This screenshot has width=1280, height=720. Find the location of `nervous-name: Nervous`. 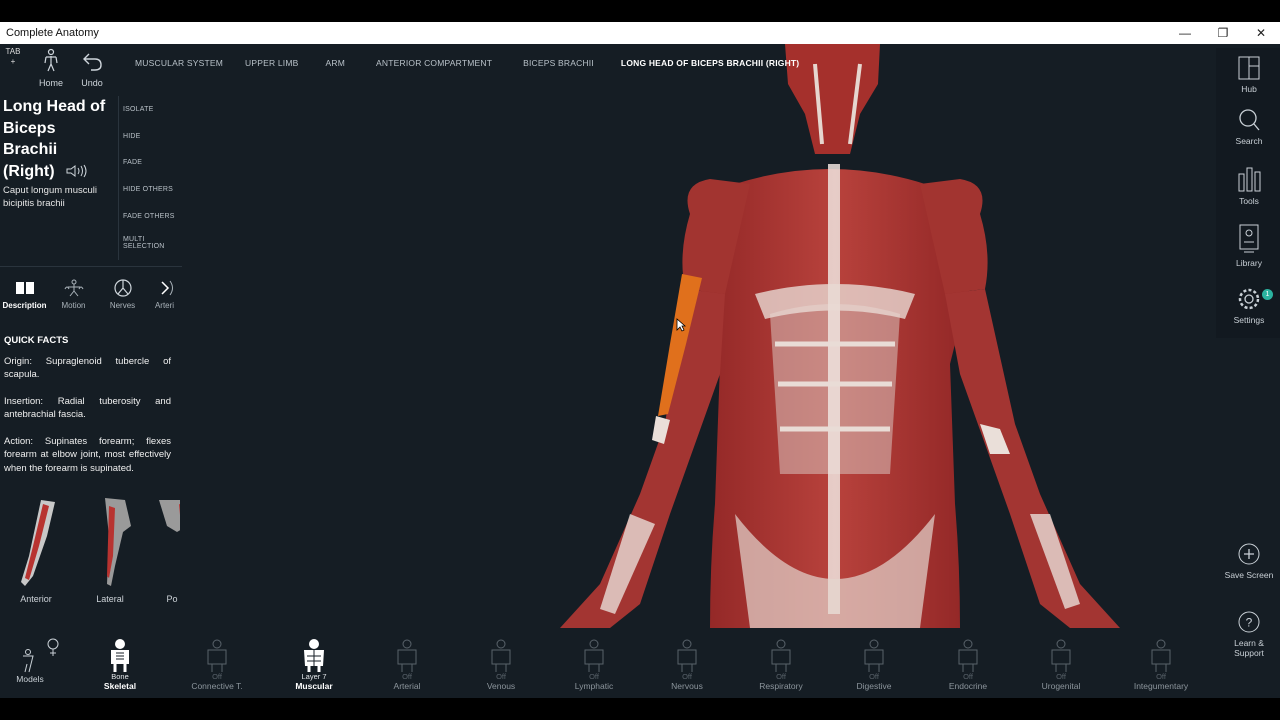

nervous-name: Nervous is located at coordinates (687, 686).